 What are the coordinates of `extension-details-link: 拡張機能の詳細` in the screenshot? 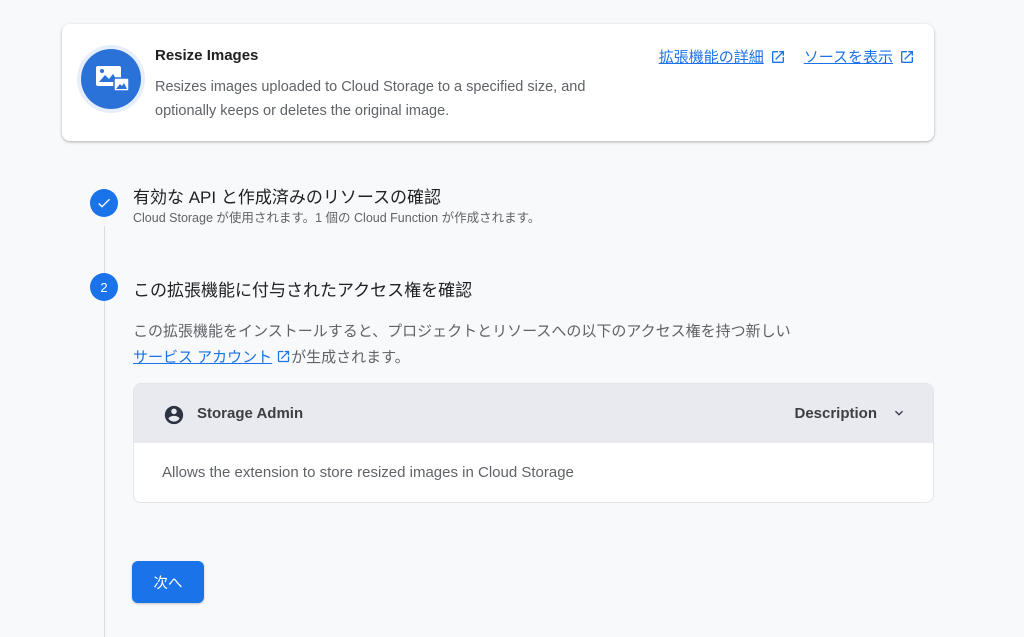 It's located at (722, 56).